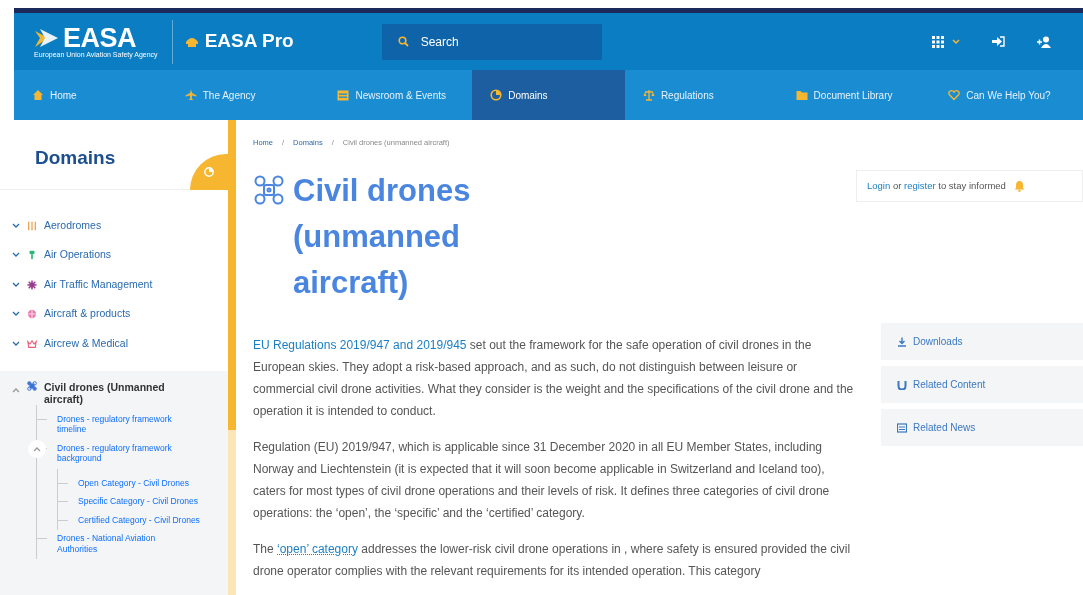 Image resolution: width=1083 pixels, height=595 pixels. I want to click on sidebar-item: Aircrew & Medical, so click(86, 343).